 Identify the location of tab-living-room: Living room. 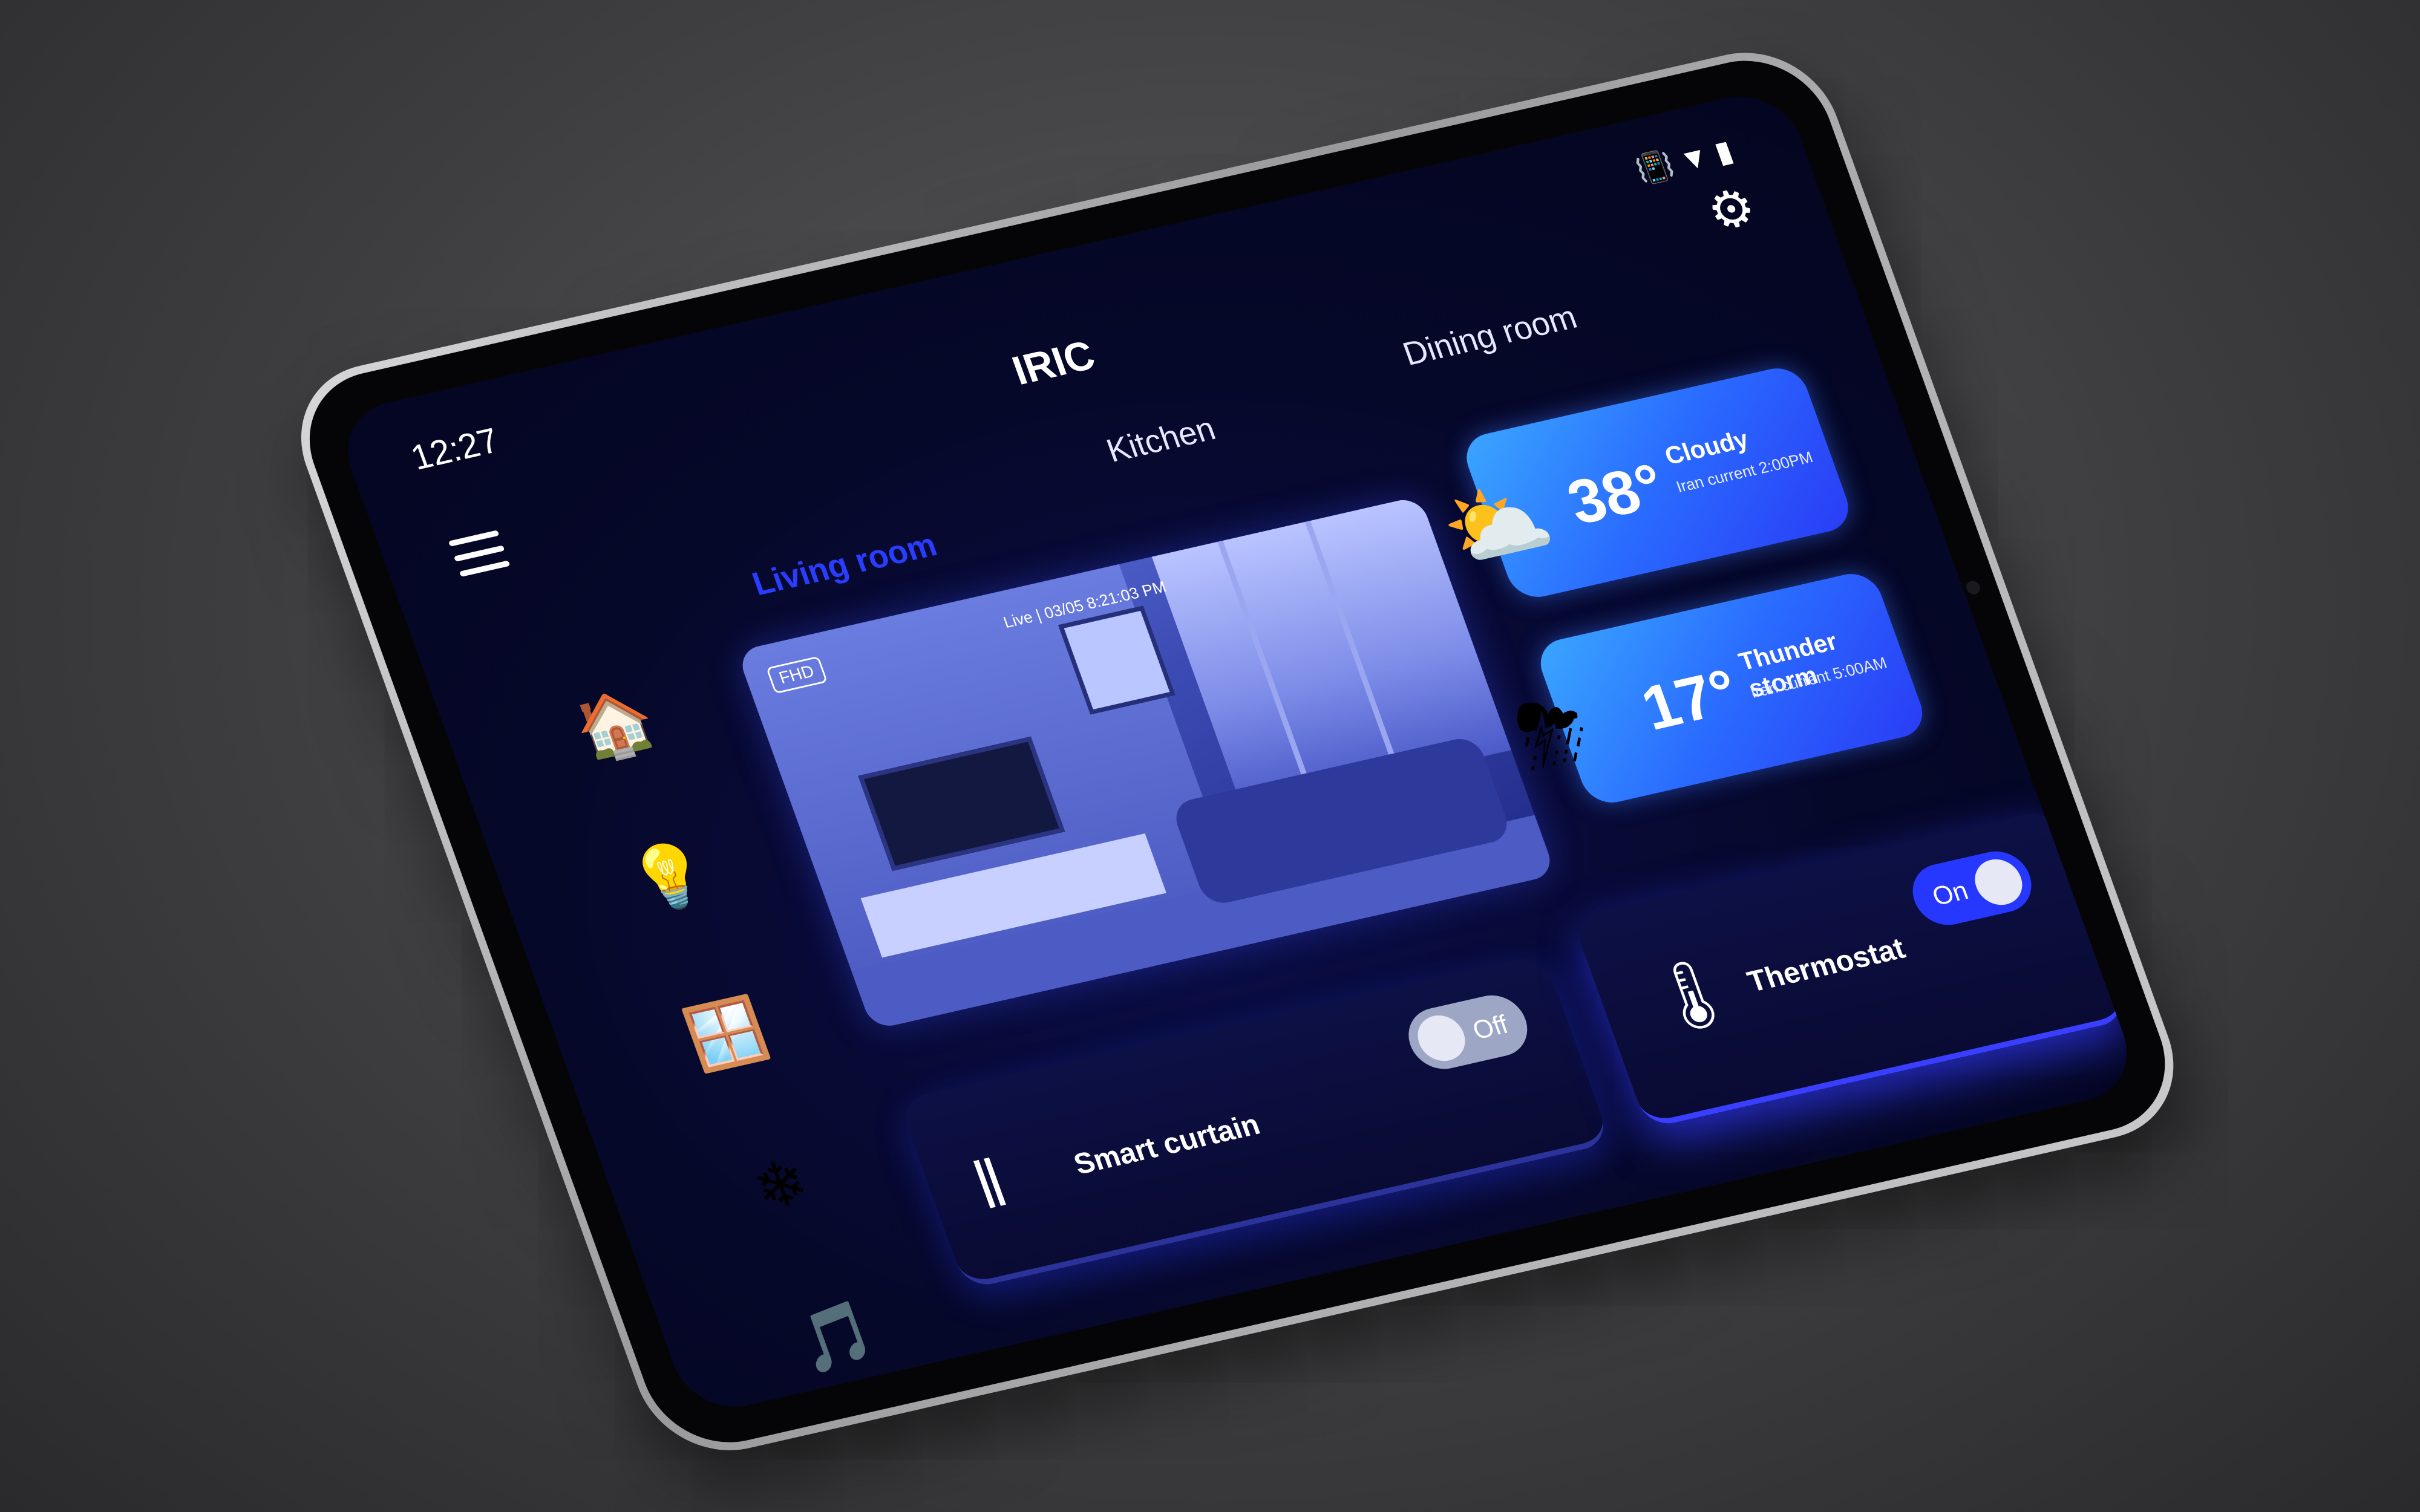
(844, 564).